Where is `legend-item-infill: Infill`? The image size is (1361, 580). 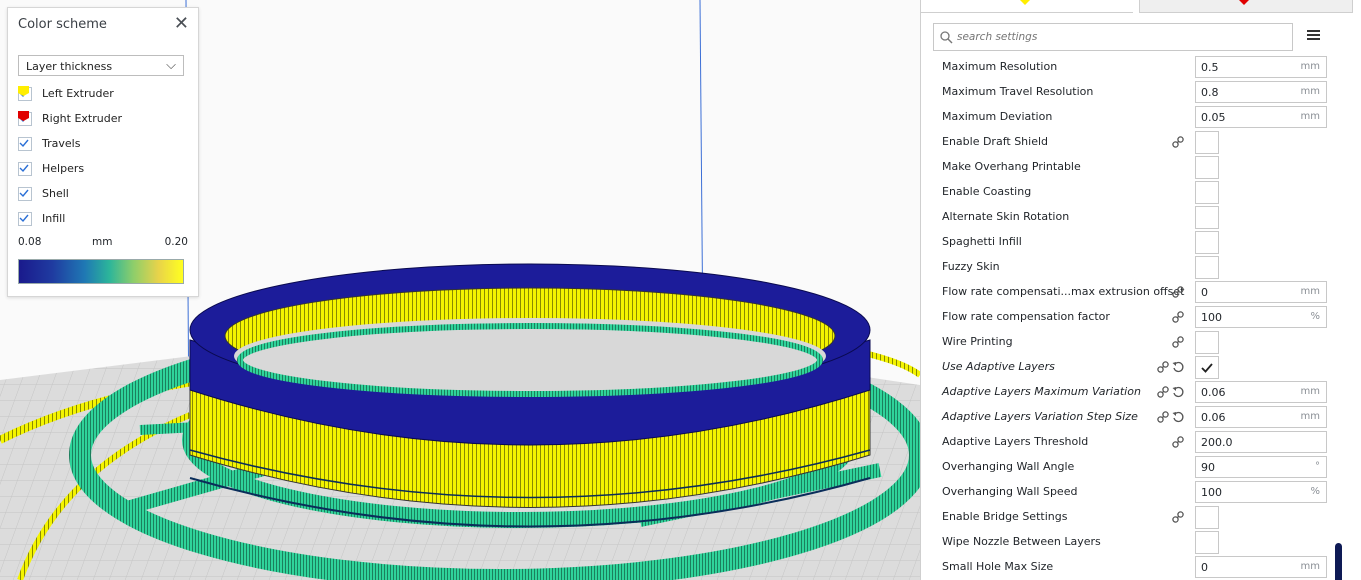
legend-item-infill: Infill is located at coordinates (103, 220).